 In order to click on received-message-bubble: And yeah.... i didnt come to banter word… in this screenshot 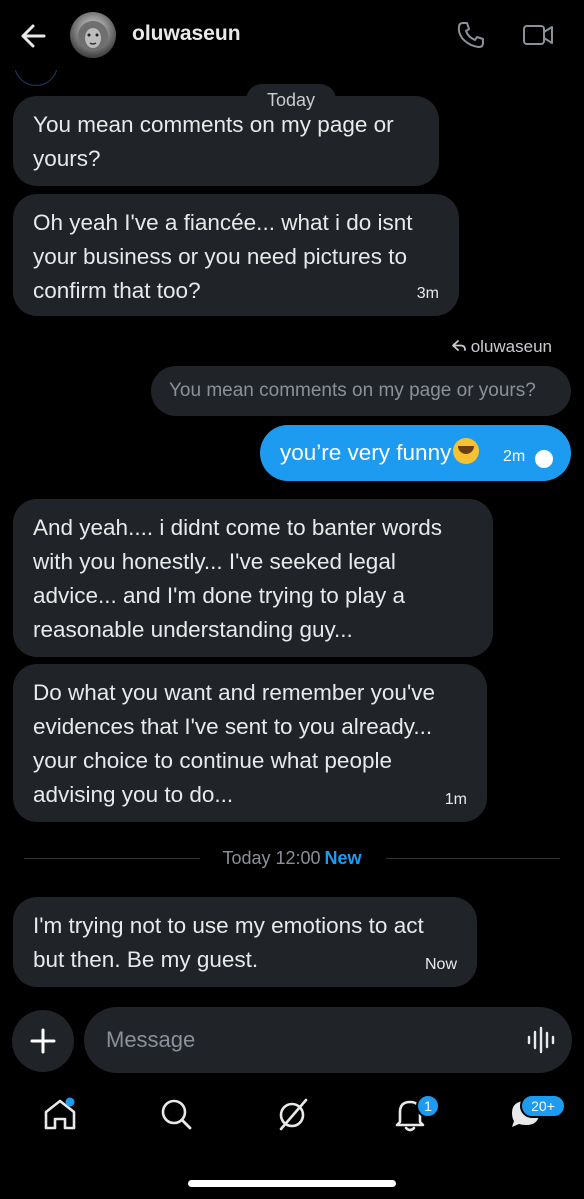, I will do `click(253, 578)`.